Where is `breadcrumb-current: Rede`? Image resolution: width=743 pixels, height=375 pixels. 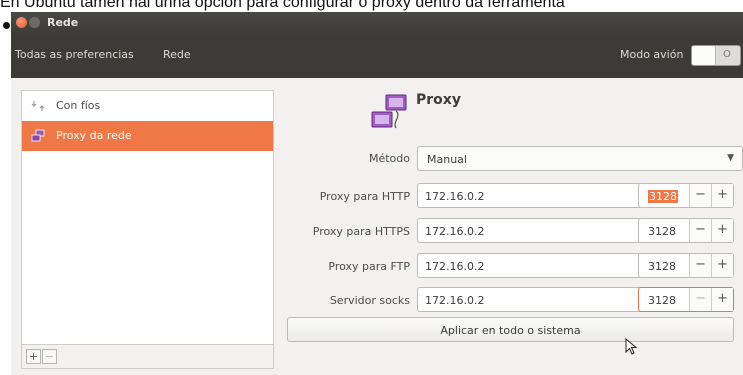
breadcrumb-current: Rede is located at coordinates (177, 54).